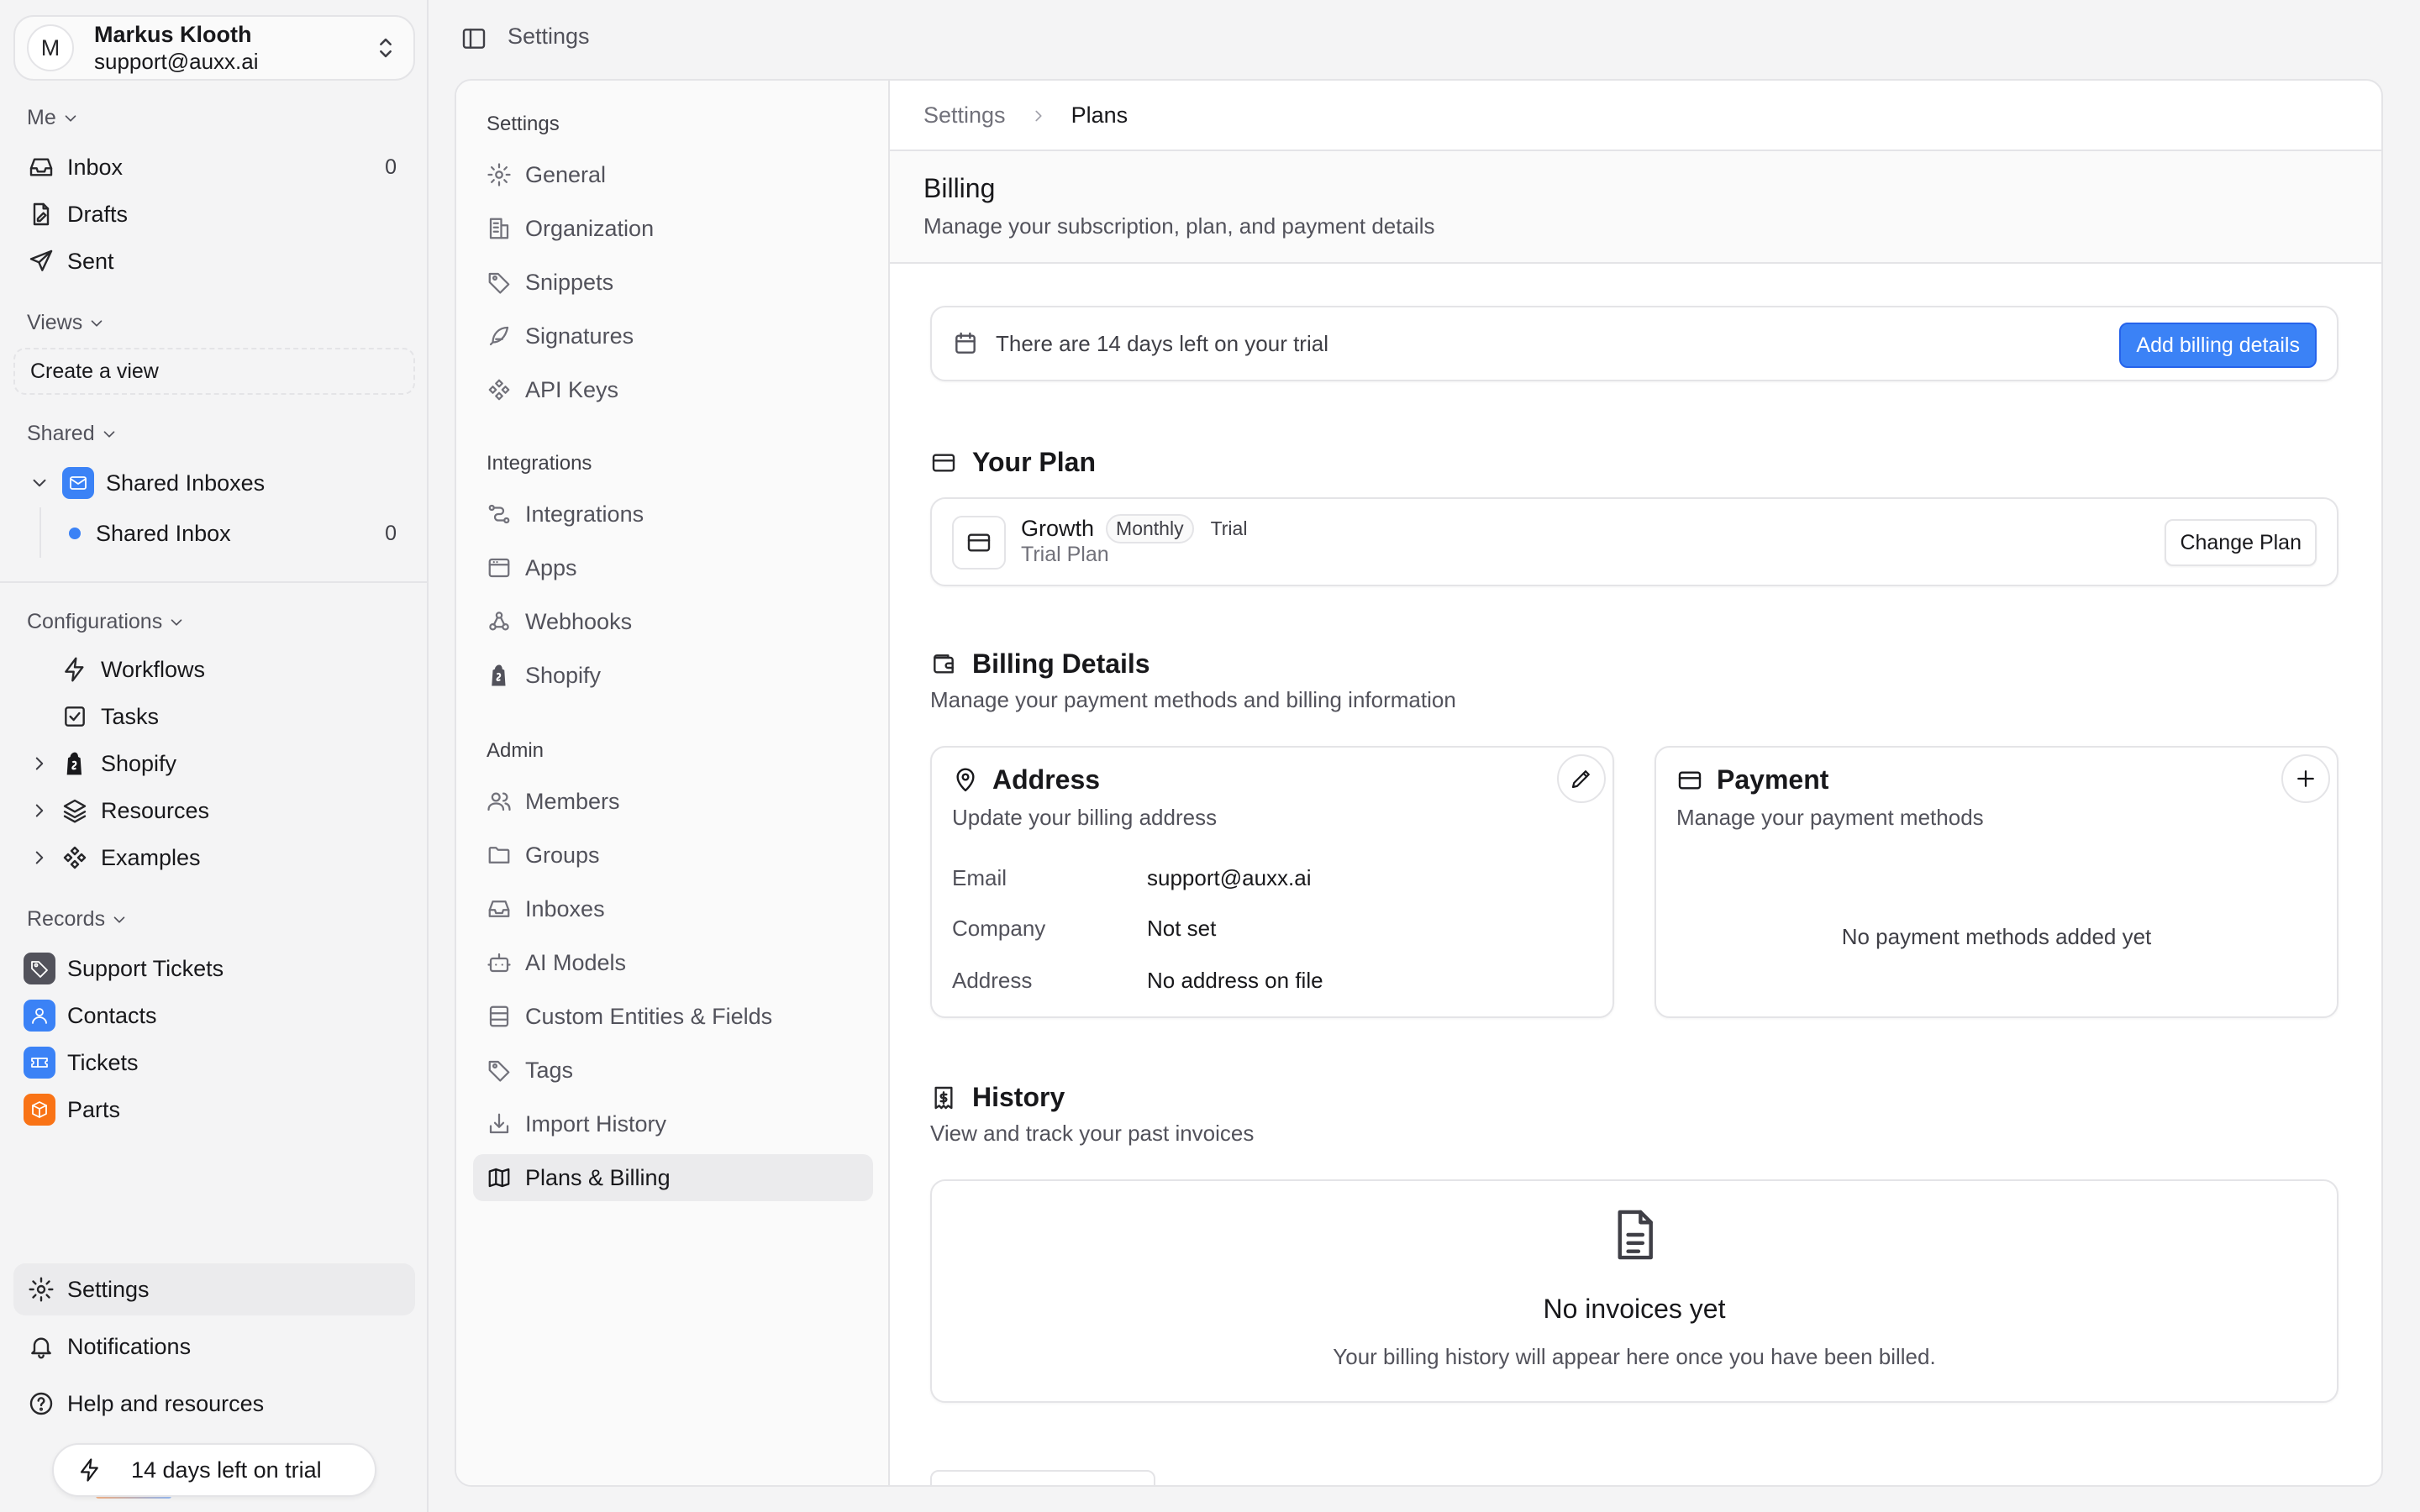 The height and width of the screenshot is (1512, 2420). What do you see at coordinates (214, 716) in the screenshot?
I see `sidebar-item-tasks: Tasks` at bounding box center [214, 716].